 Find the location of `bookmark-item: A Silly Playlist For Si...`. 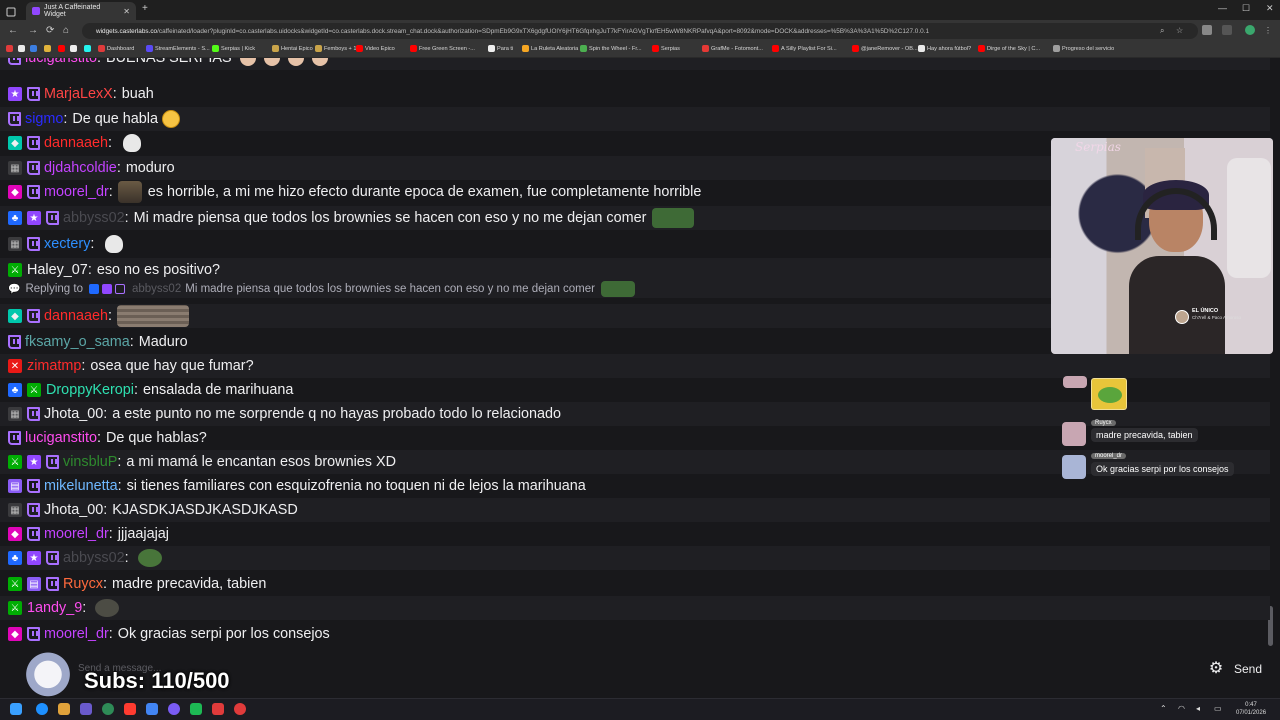

bookmark-item: A Silly Playlist For Si... is located at coordinates (804, 48).